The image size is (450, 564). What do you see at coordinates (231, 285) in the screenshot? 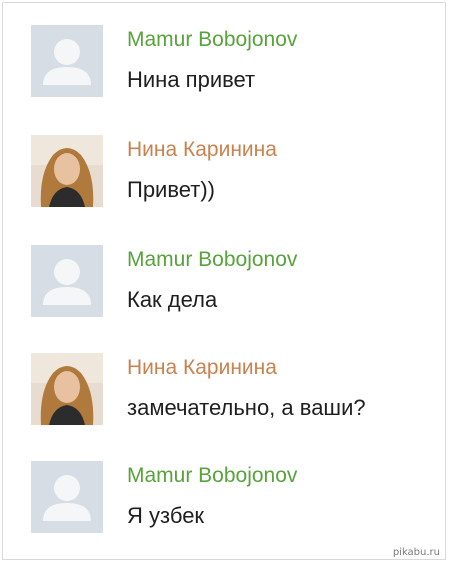
I see `message-item: Mamur Bobojonov Как дела` at bounding box center [231, 285].